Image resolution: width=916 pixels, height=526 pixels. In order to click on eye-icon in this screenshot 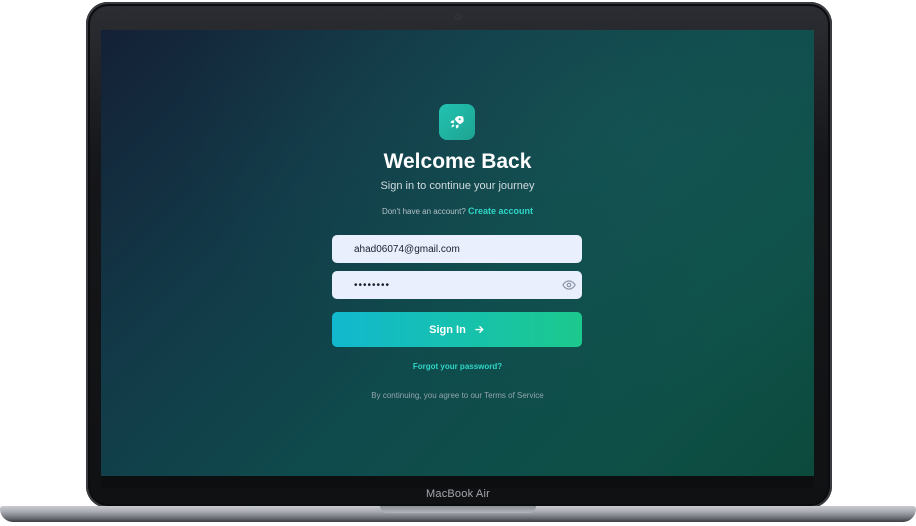, I will do `click(569, 285)`.